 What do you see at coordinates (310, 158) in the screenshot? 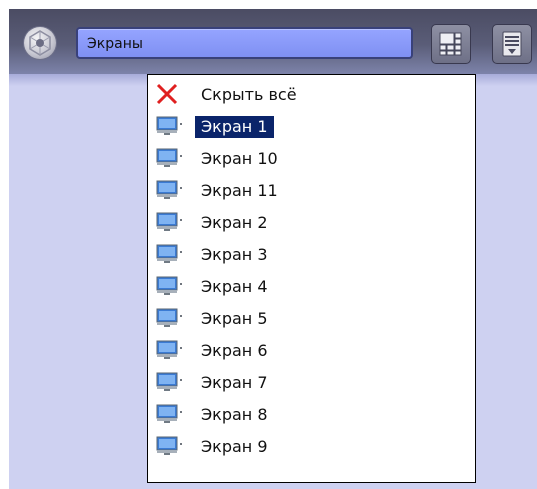
I see `list-item-screen: Экран 10` at bounding box center [310, 158].